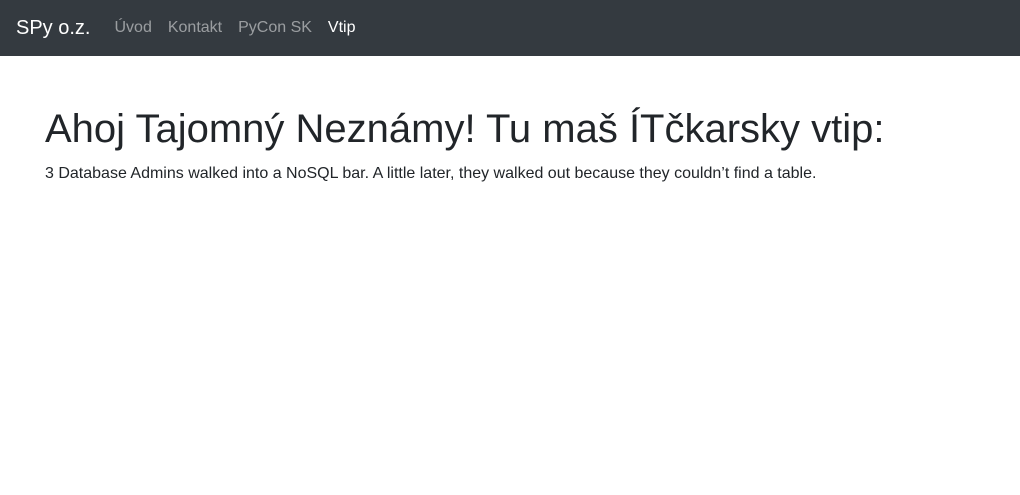  What do you see at coordinates (510, 28) in the screenshot?
I see `top-navbar: SPy o.z. Úvod Kontakt PyCon SK Vtip` at bounding box center [510, 28].